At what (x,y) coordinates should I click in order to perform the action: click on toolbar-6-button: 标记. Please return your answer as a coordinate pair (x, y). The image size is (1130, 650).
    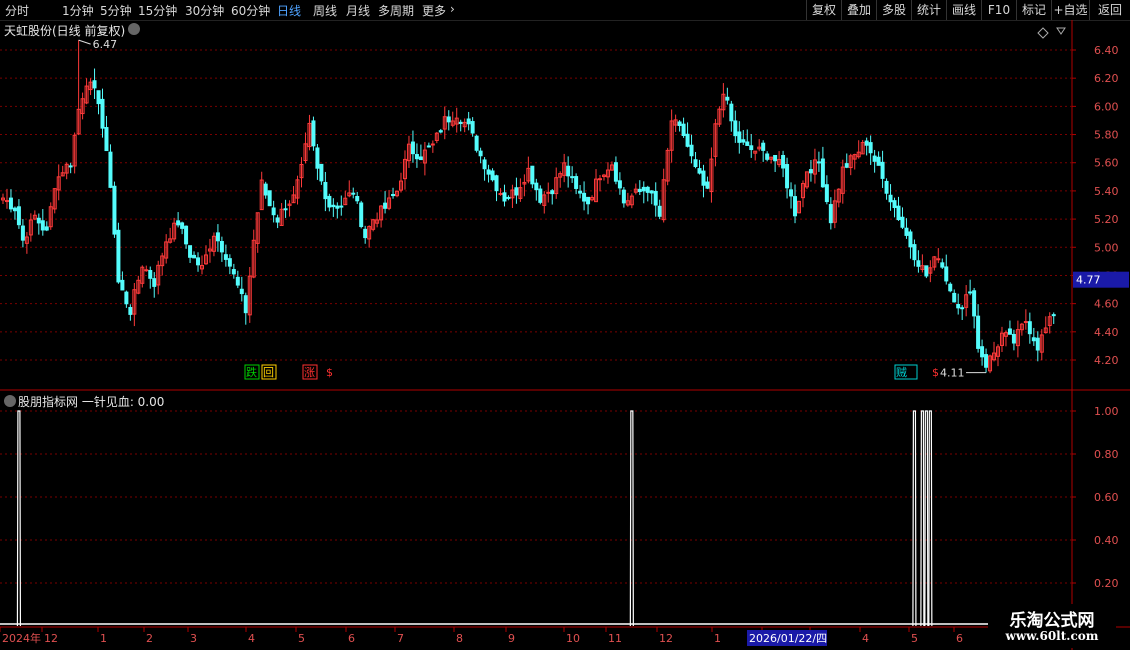
    Looking at the image, I should click on (1033, 10).